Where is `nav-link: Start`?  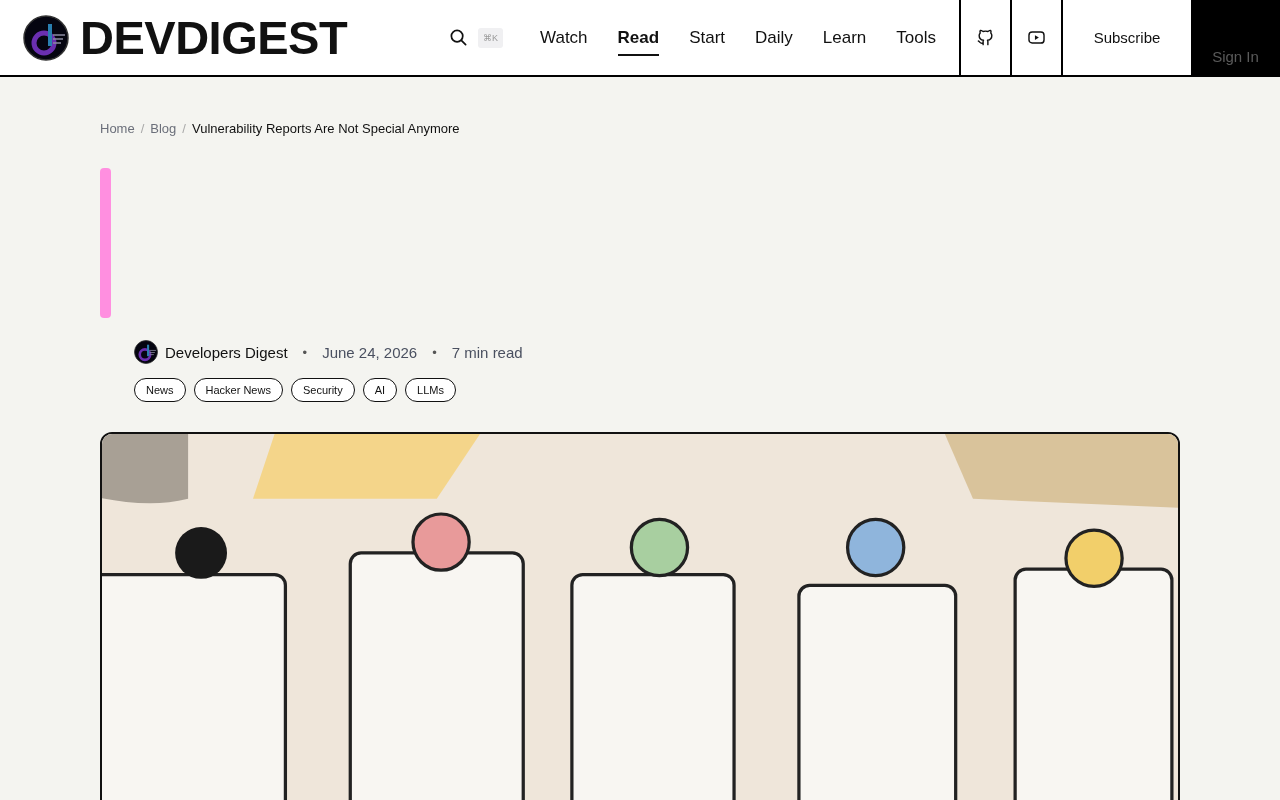
nav-link: Start is located at coordinates (707, 38).